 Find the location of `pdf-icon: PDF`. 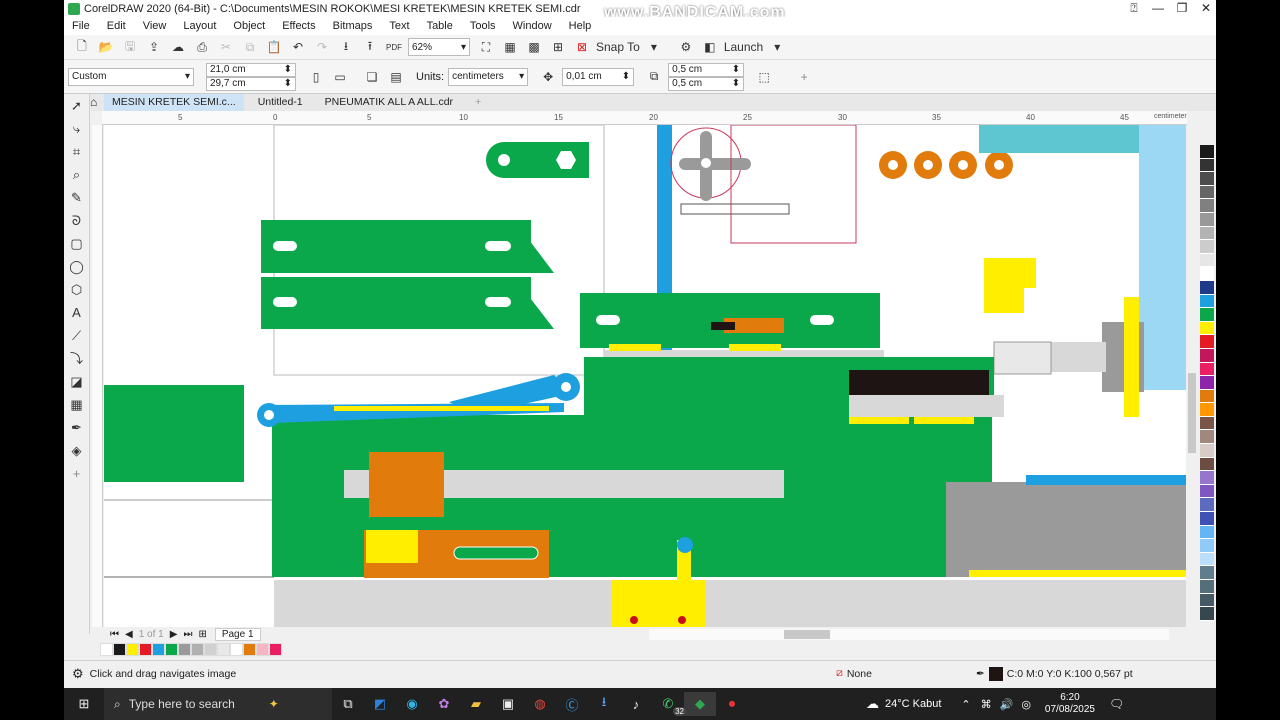

pdf-icon: PDF is located at coordinates (394, 47).